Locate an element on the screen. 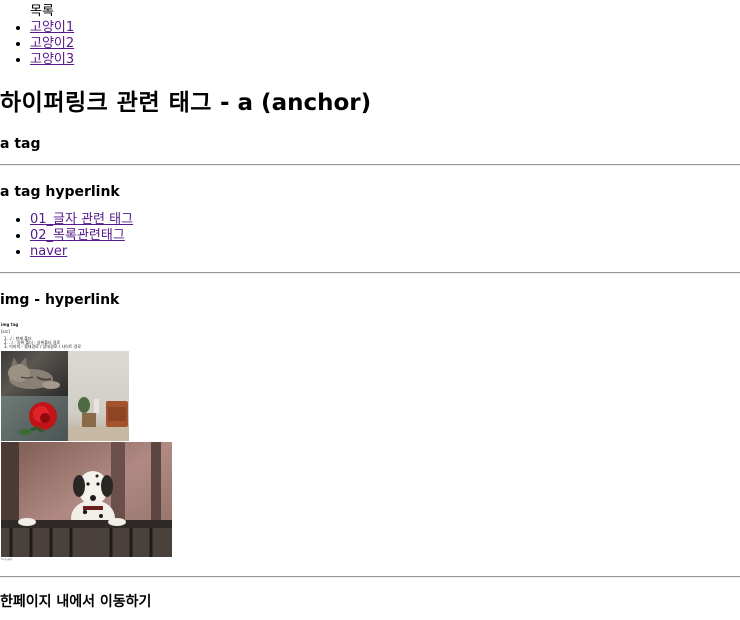 The height and width of the screenshot is (620, 740). rose-illustration is located at coordinates (37, 418).